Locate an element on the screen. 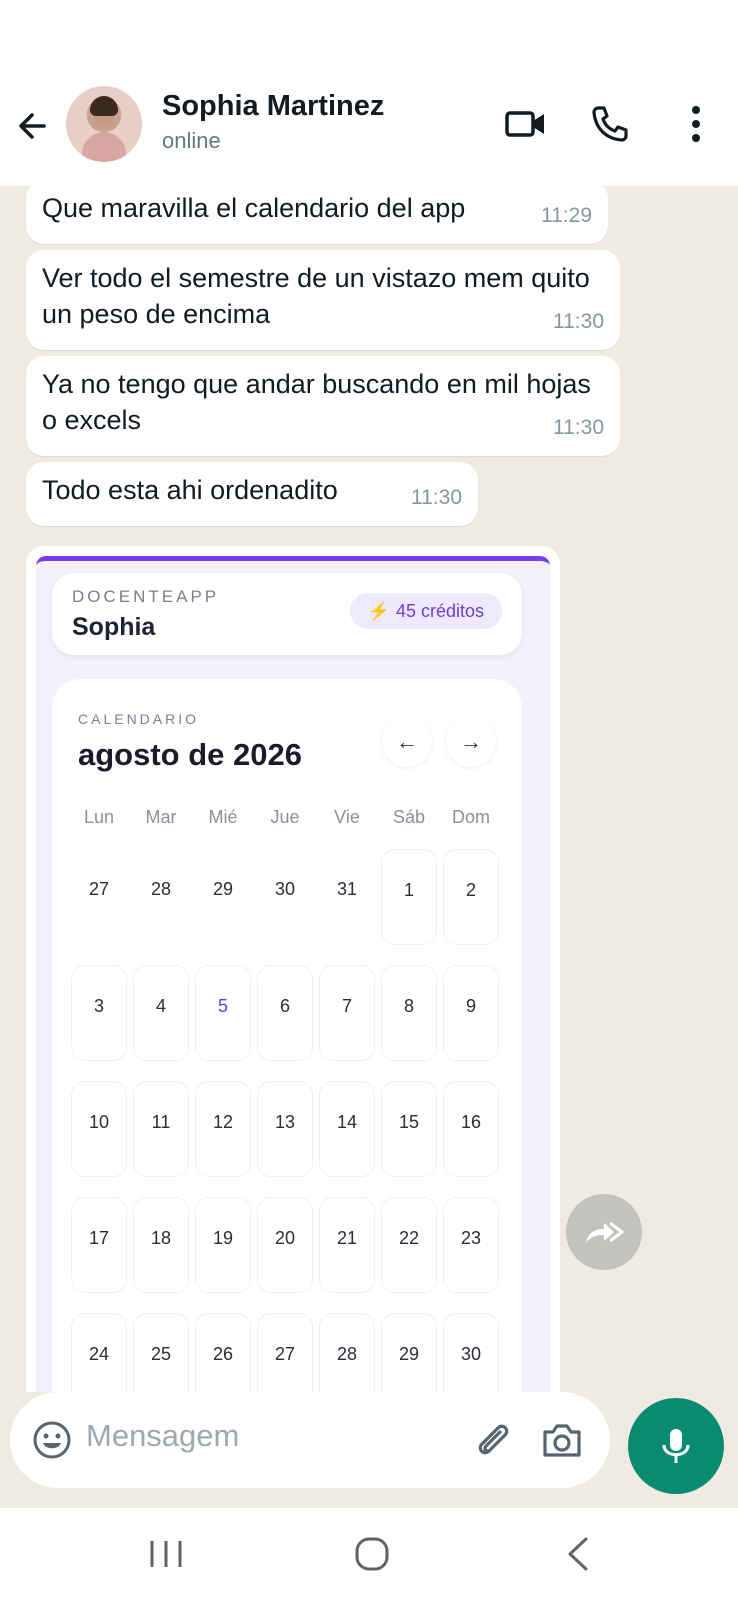  calendar-day: 19 is located at coordinates (223, 1245).